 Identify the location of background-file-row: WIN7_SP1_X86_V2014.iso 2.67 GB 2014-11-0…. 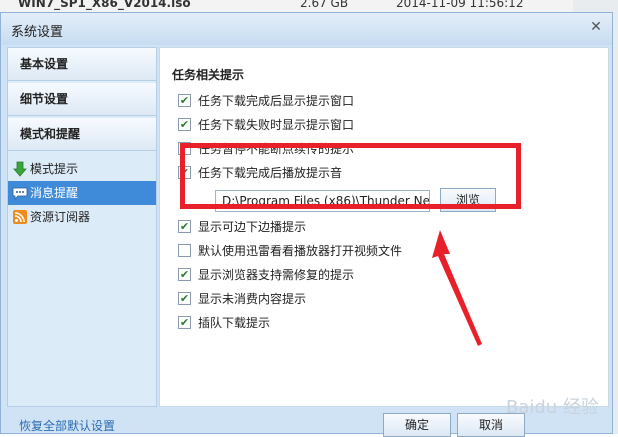
(309, 6).